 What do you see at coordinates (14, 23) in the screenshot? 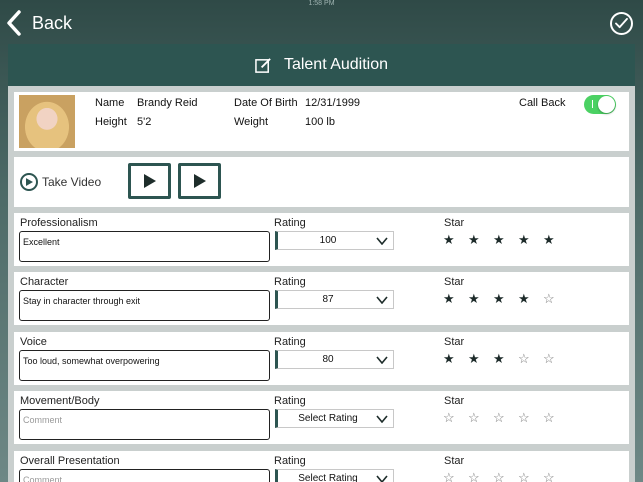
I see `chevron-left-icon` at bounding box center [14, 23].